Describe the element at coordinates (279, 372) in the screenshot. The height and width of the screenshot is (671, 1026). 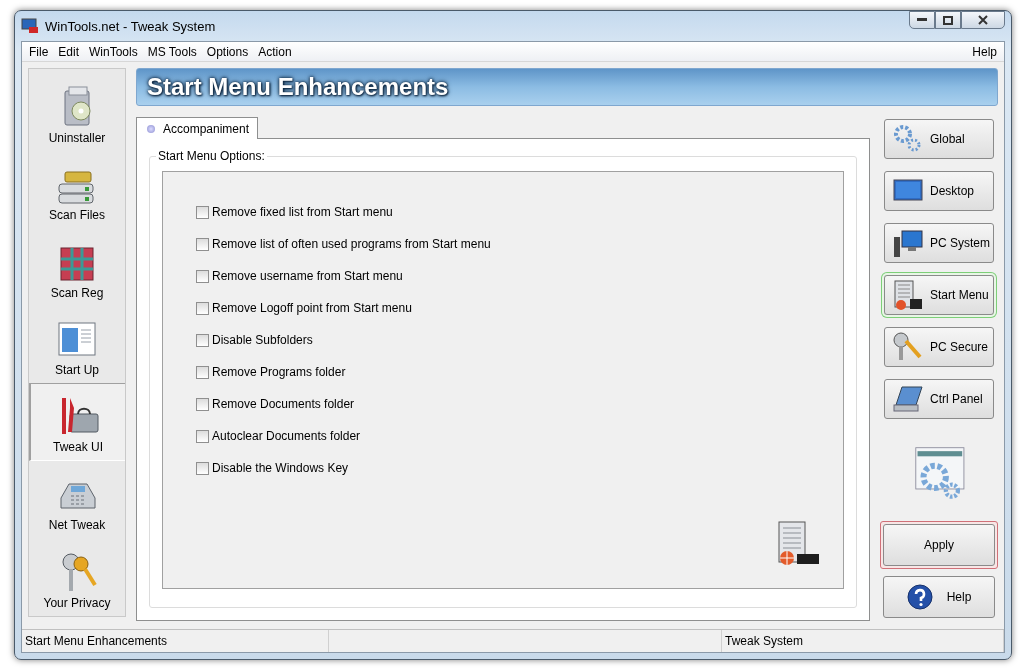
I see `checkbox-label: Remove Programs folder` at that location.